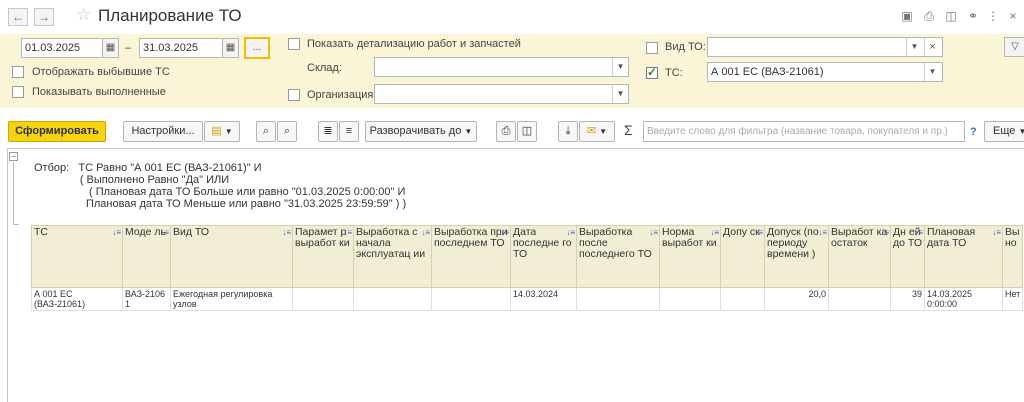  Describe the element at coordinates (742, 299) in the screenshot. I see `cell-tolerance` at that location.